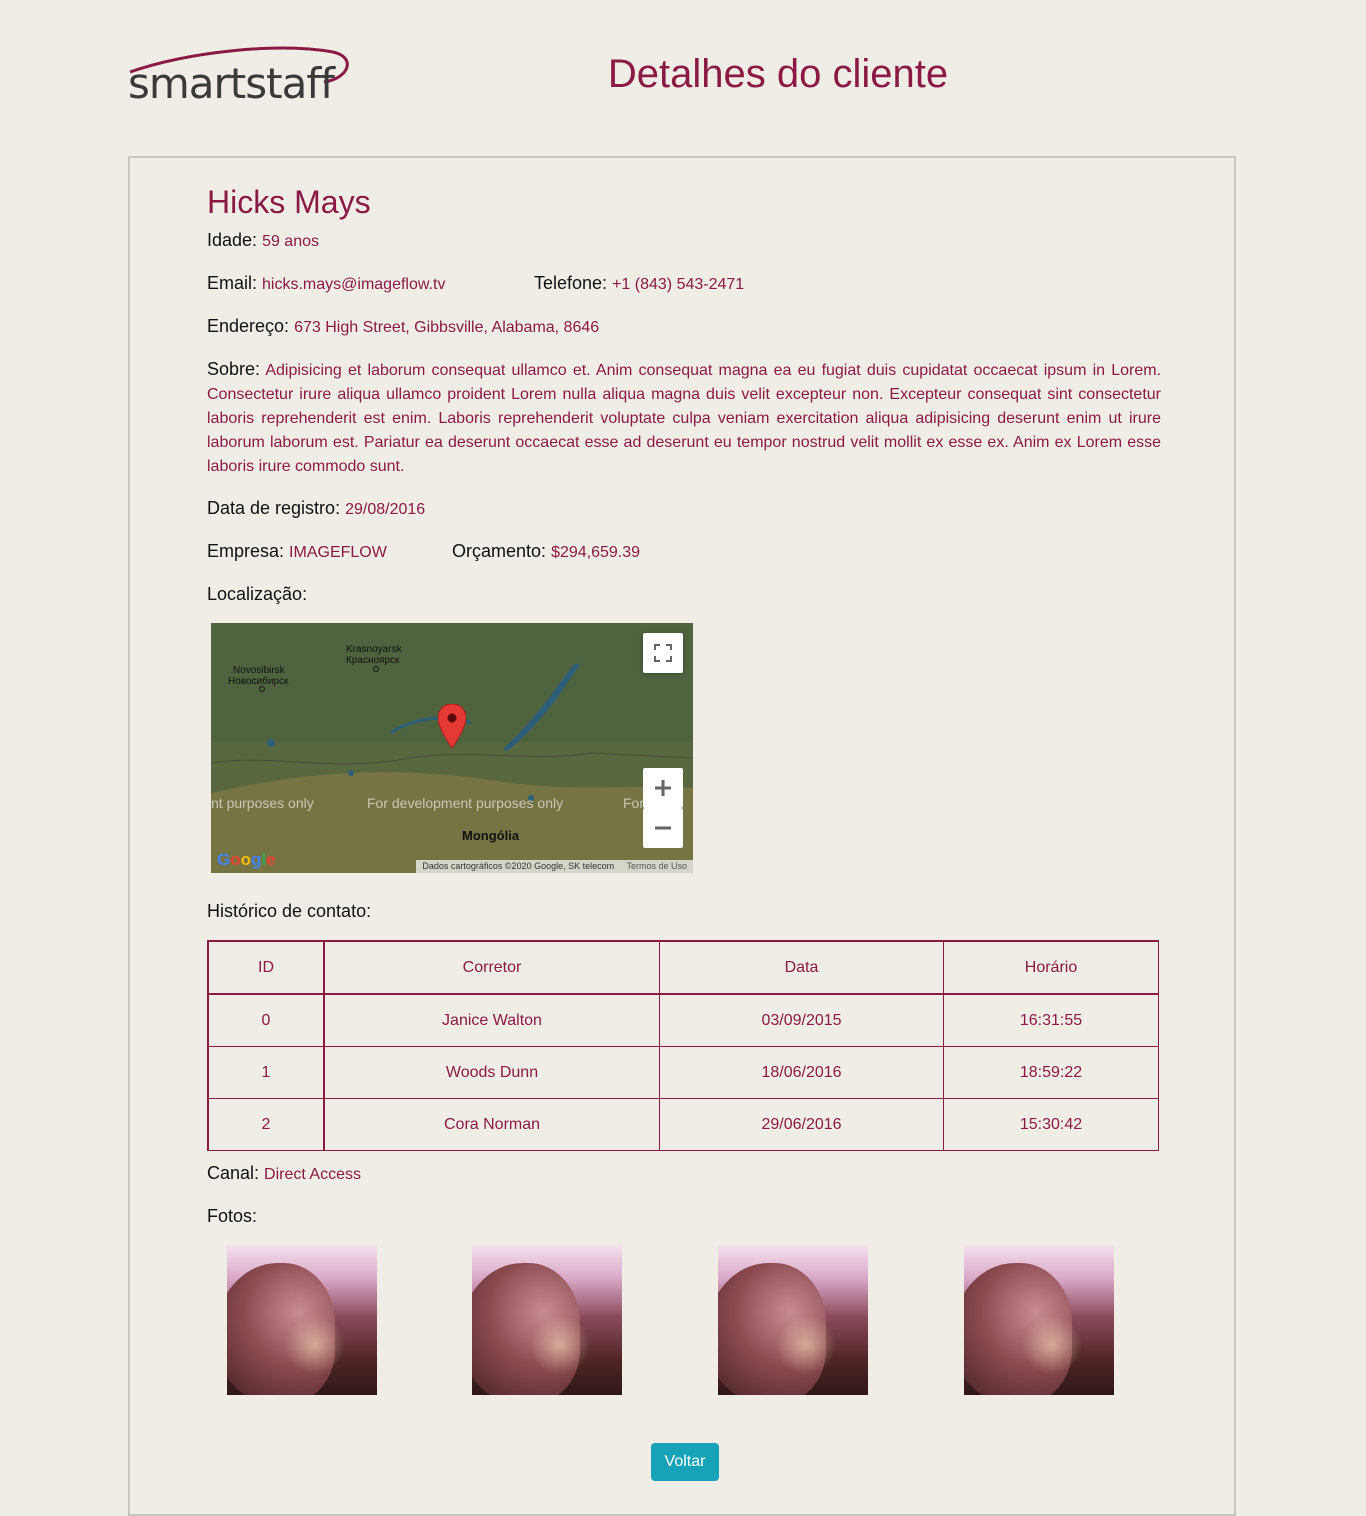  I want to click on age-value: 59 anos, so click(290, 241).